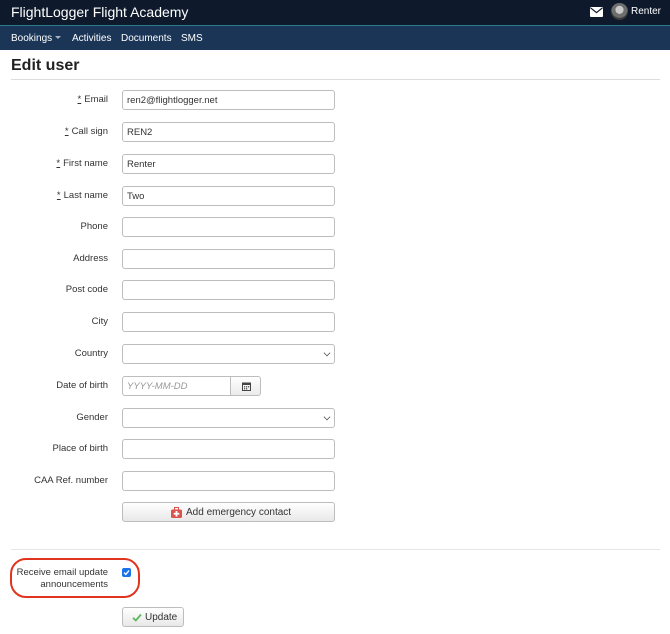 This screenshot has height=634, width=670. What do you see at coordinates (619, 11) in the screenshot?
I see `user-avatar` at bounding box center [619, 11].